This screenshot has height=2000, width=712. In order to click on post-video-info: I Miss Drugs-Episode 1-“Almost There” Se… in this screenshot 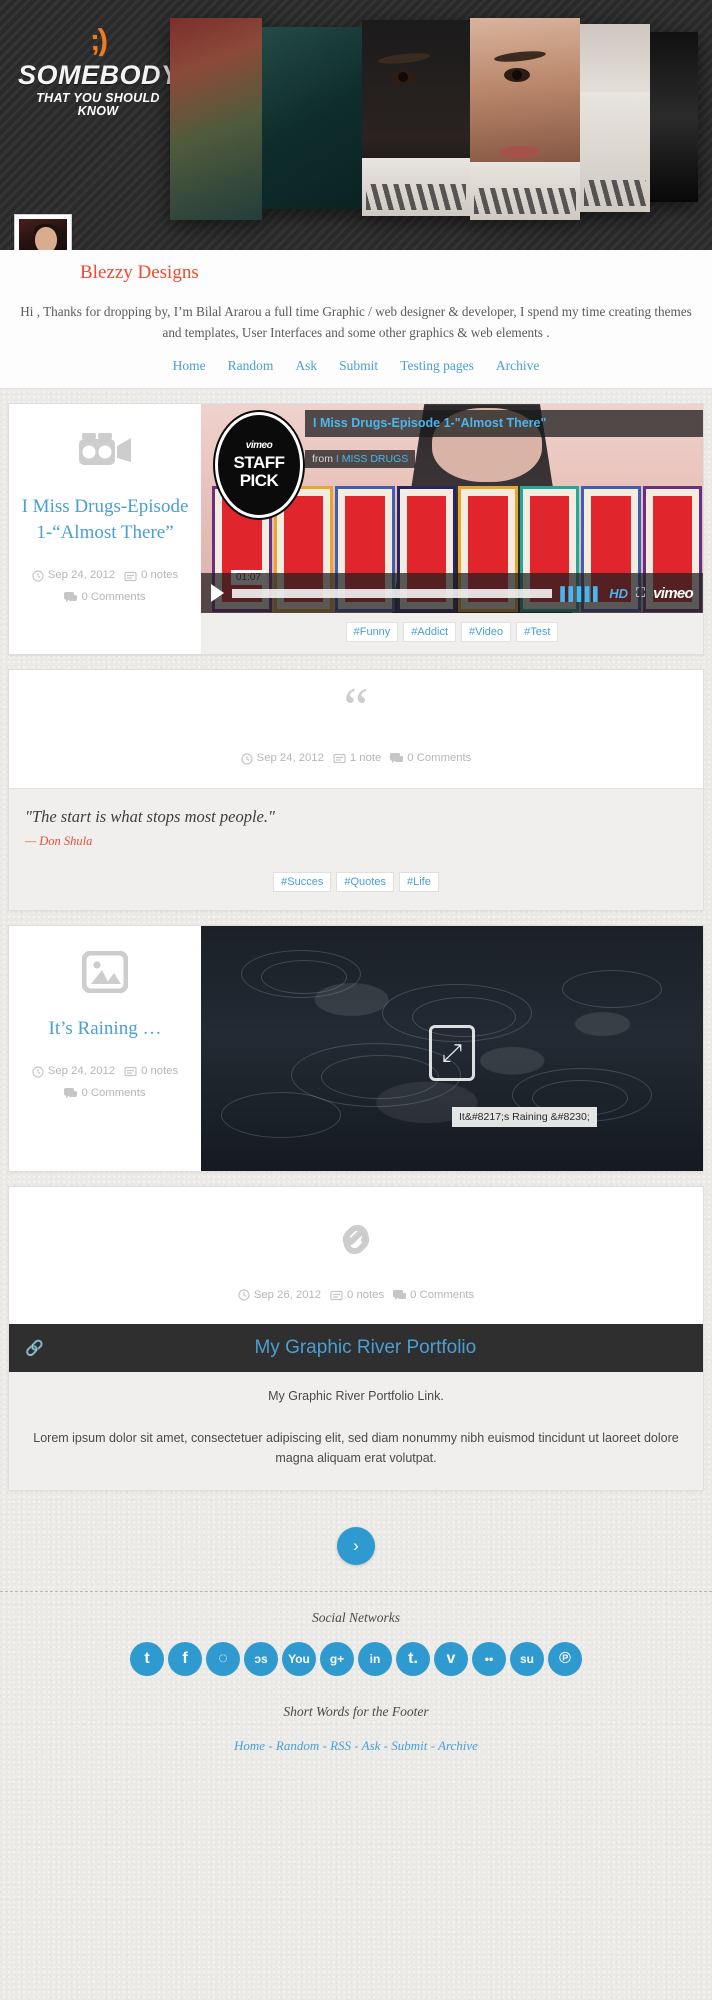, I will do `click(105, 529)`.